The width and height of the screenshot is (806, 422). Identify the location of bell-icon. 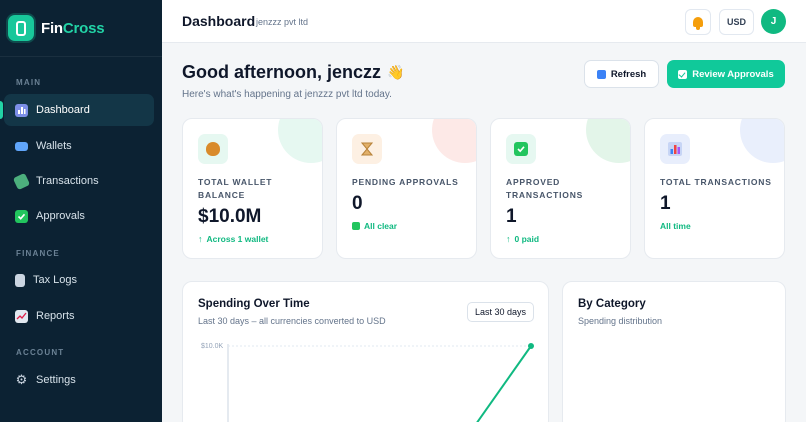
(698, 23).